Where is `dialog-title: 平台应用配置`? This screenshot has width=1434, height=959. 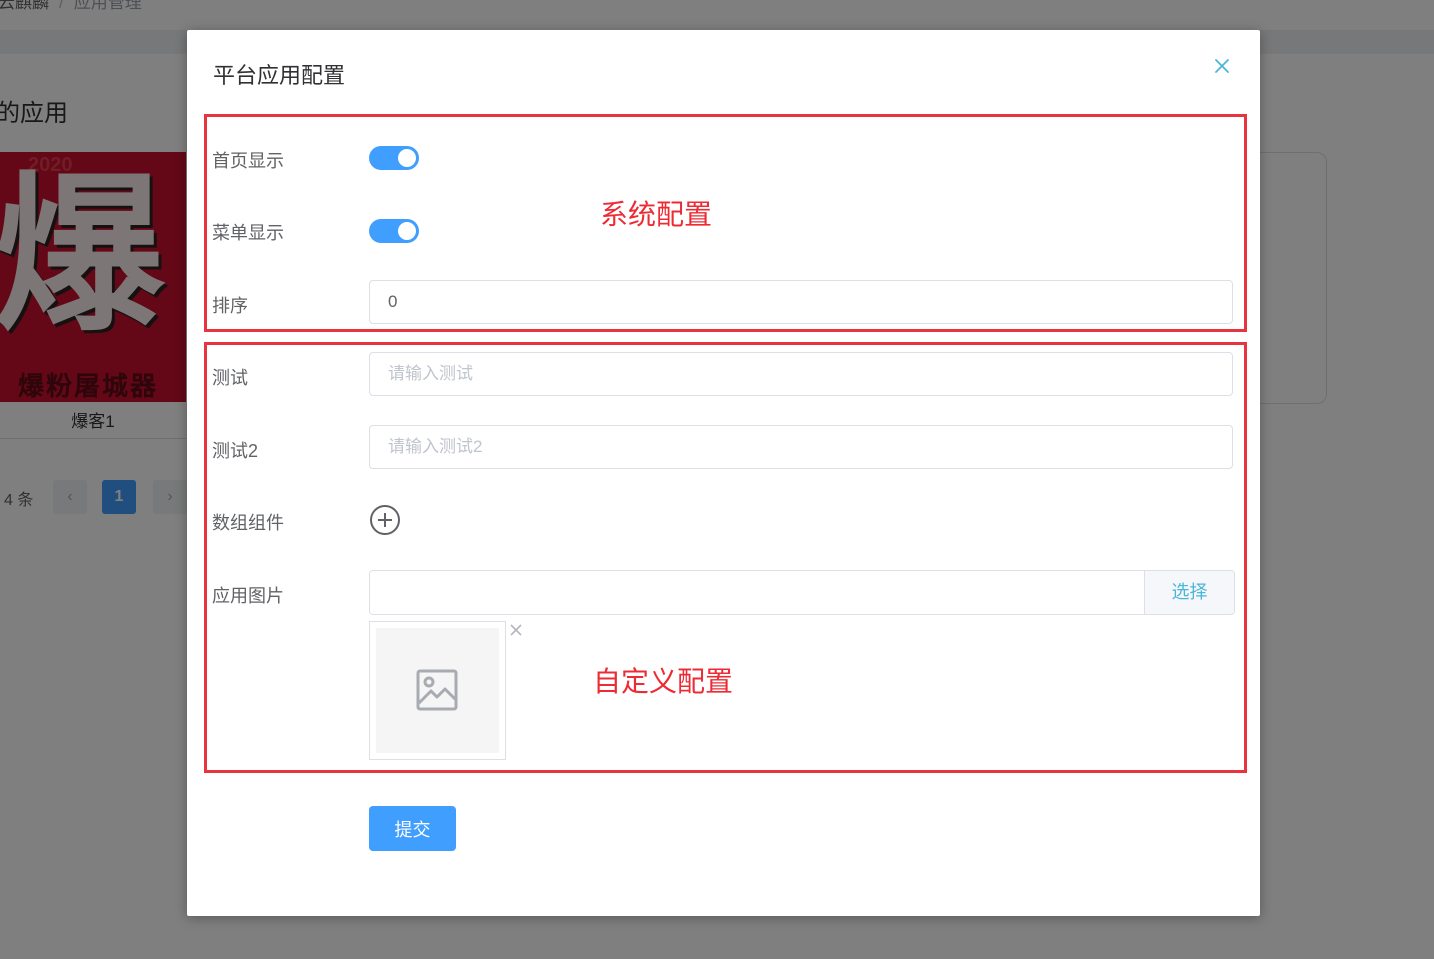
dialog-title: 平台应用配置 is located at coordinates (279, 75).